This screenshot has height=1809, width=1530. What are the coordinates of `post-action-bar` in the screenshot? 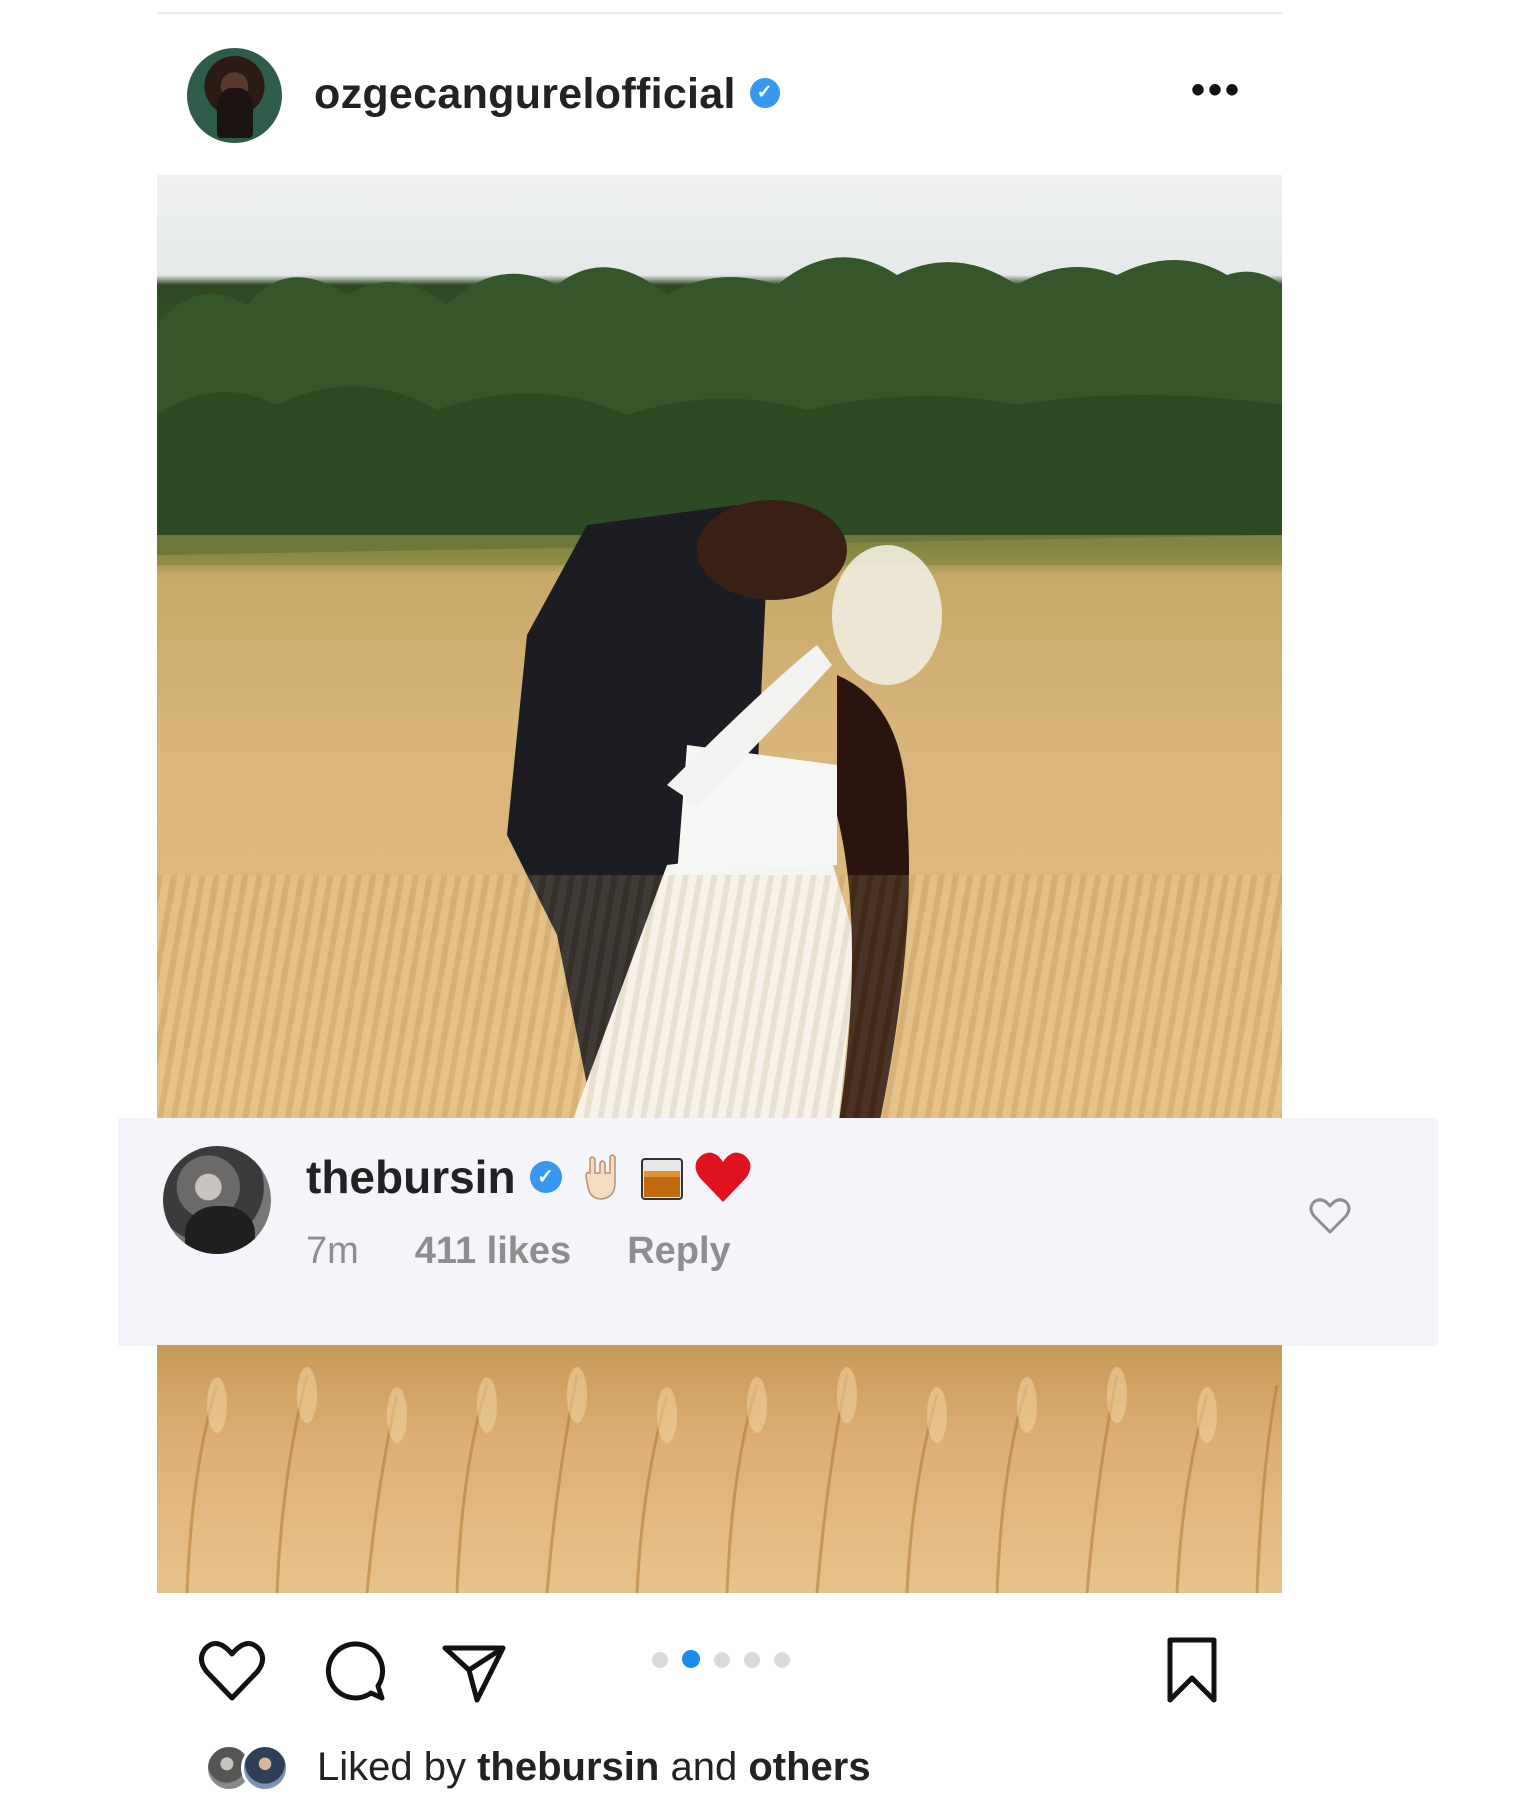 It's located at (719, 1665).